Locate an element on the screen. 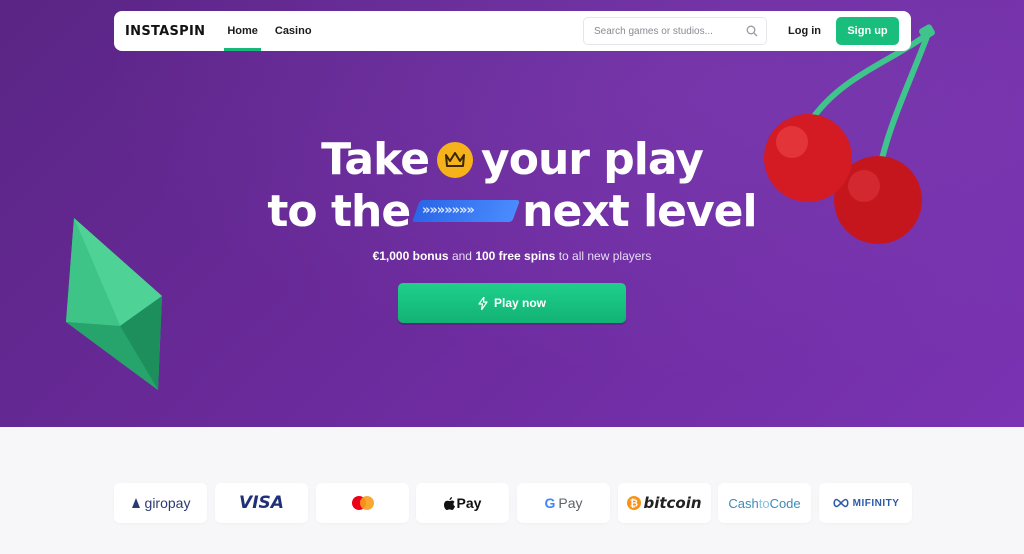 This screenshot has width=1024, height=554. cashtocode-text: CashtoCode is located at coordinates (764, 503).